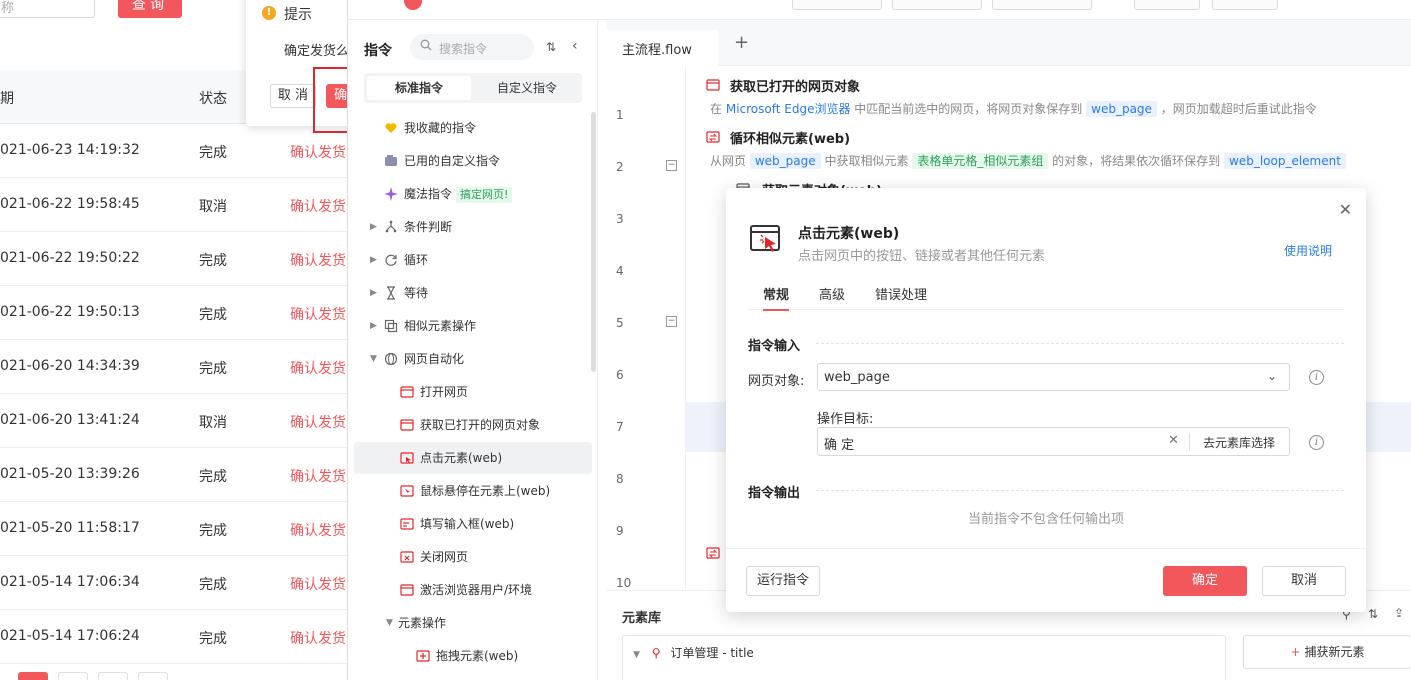 This screenshot has width=1411, height=680. What do you see at coordinates (1205, 581) in the screenshot?
I see `confirm-button: 确定` at bounding box center [1205, 581].